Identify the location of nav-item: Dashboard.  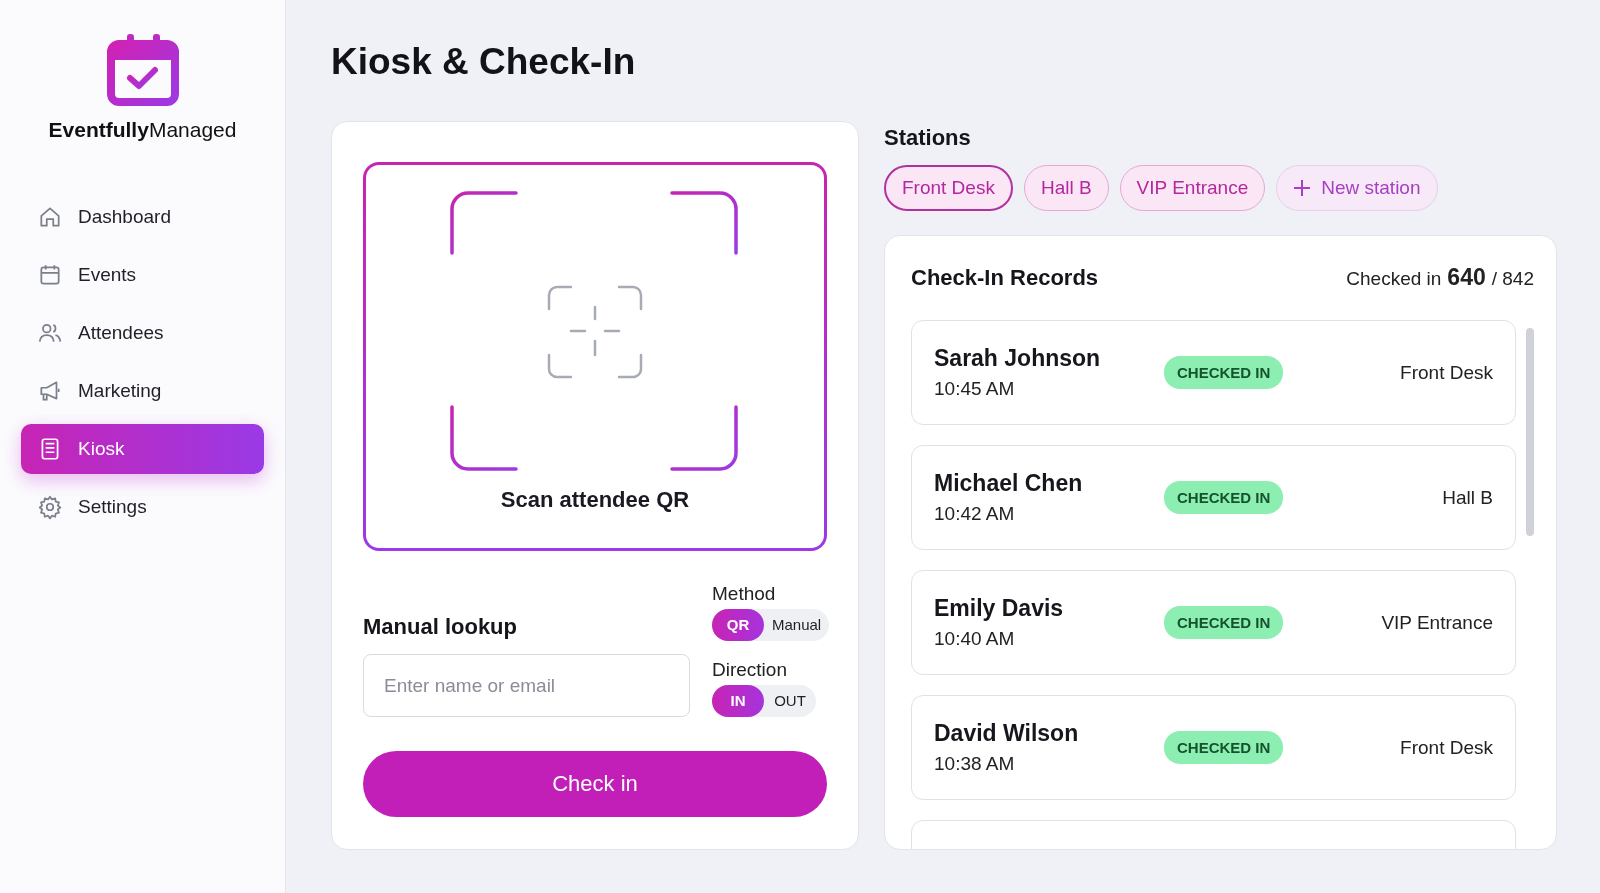
(142, 217).